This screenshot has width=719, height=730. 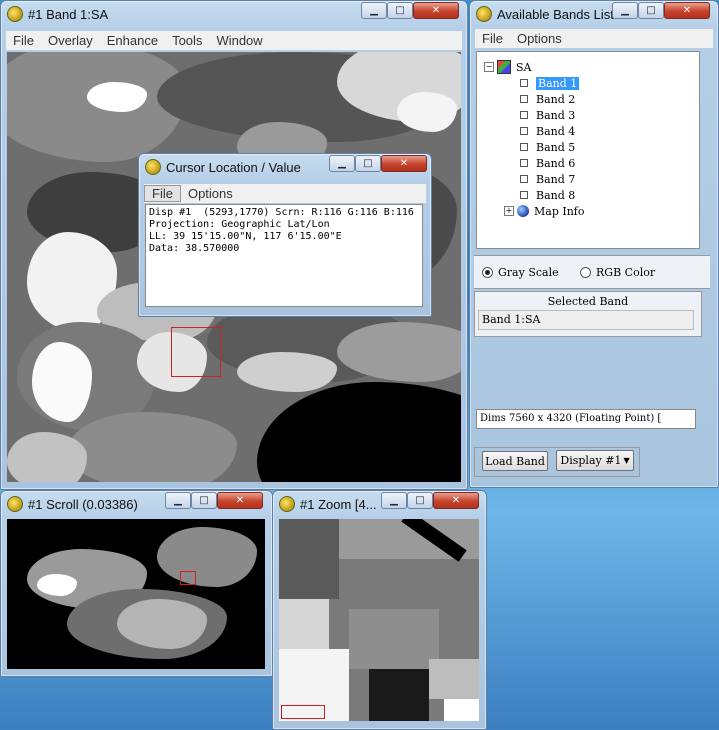 What do you see at coordinates (559, 211) in the screenshot?
I see `map-info-label: Map Info` at bounding box center [559, 211].